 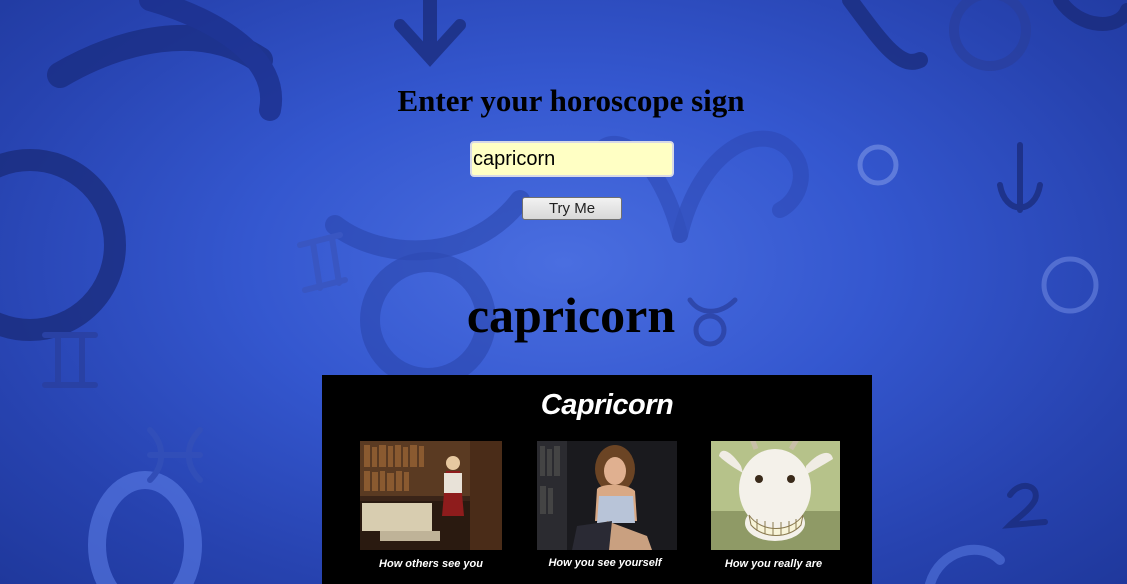 What do you see at coordinates (572, 208) in the screenshot?
I see `try-me-button: Try Me` at bounding box center [572, 208].